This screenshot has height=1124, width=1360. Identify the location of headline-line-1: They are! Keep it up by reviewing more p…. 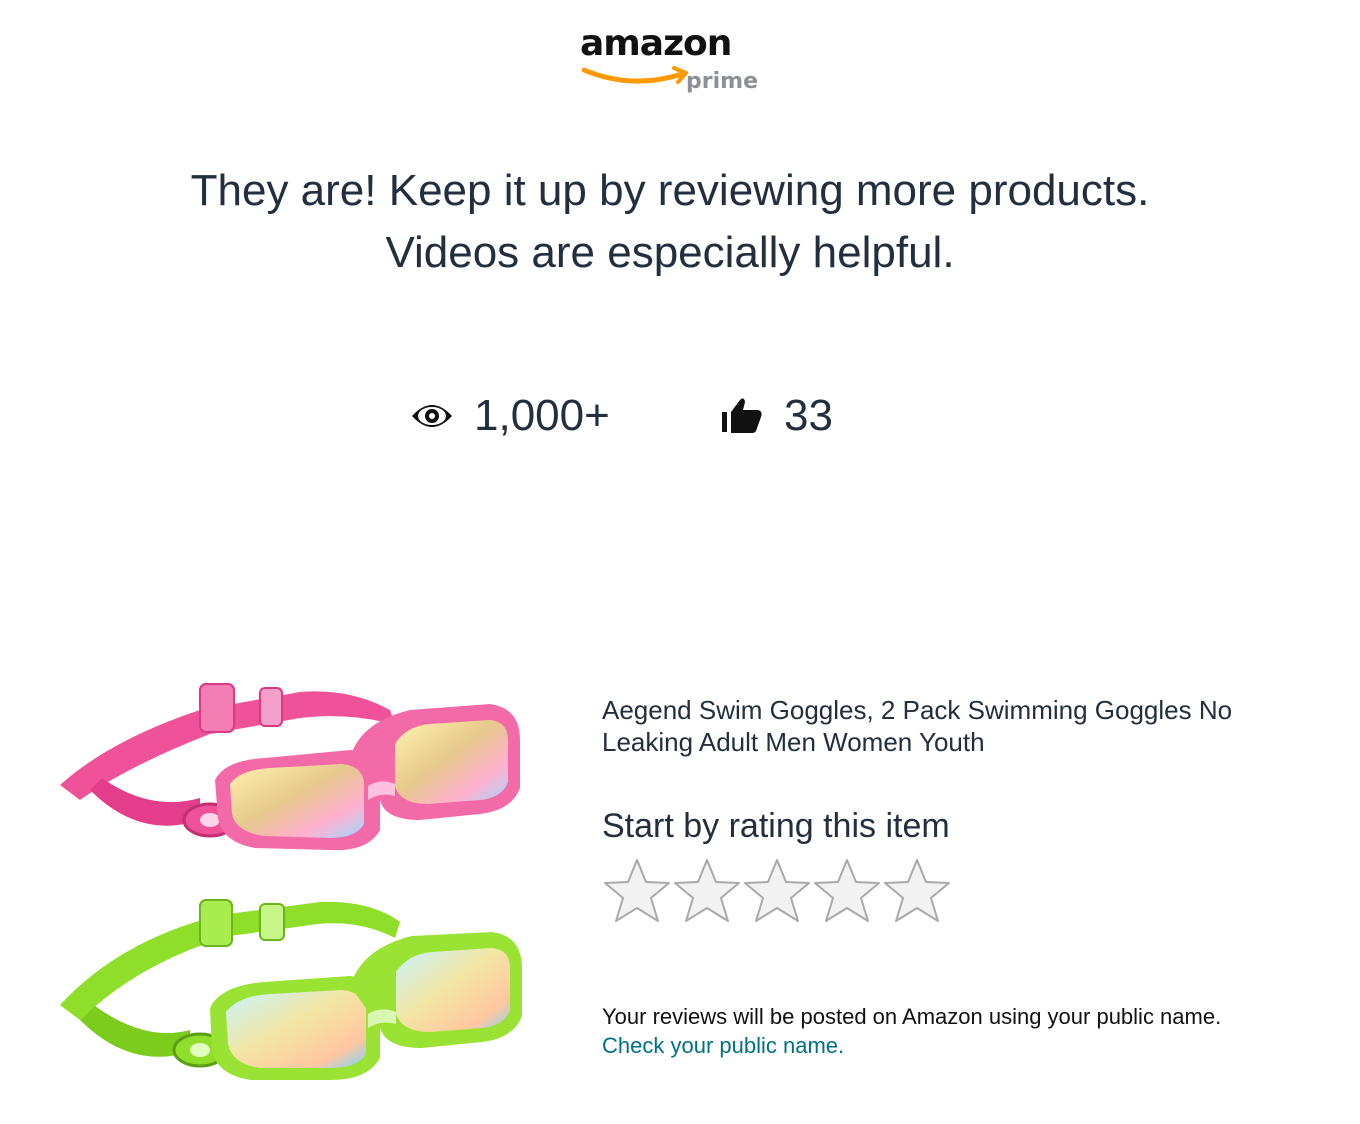
(670, 190).